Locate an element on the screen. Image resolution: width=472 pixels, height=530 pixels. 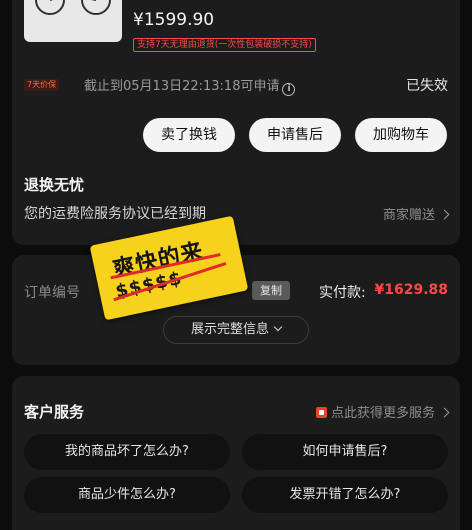
faq-item: 我的商品坏了怎么办? is located at coordinates (127, 452).